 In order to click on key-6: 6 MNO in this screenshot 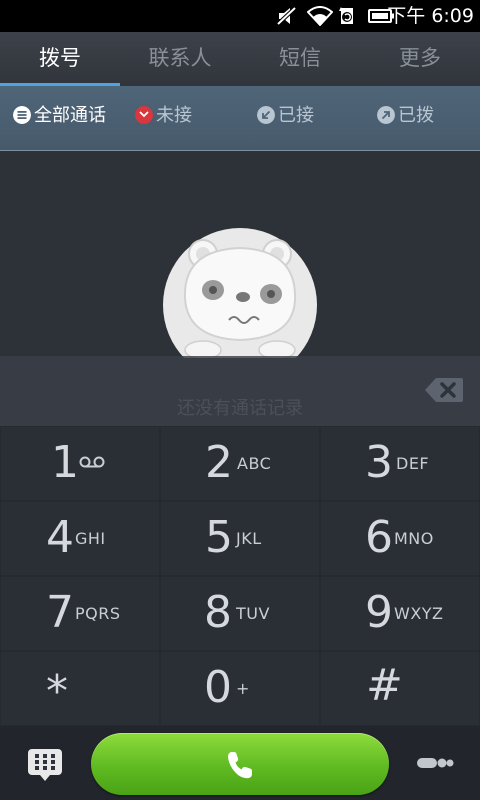, I will do `click(400, 538)`.